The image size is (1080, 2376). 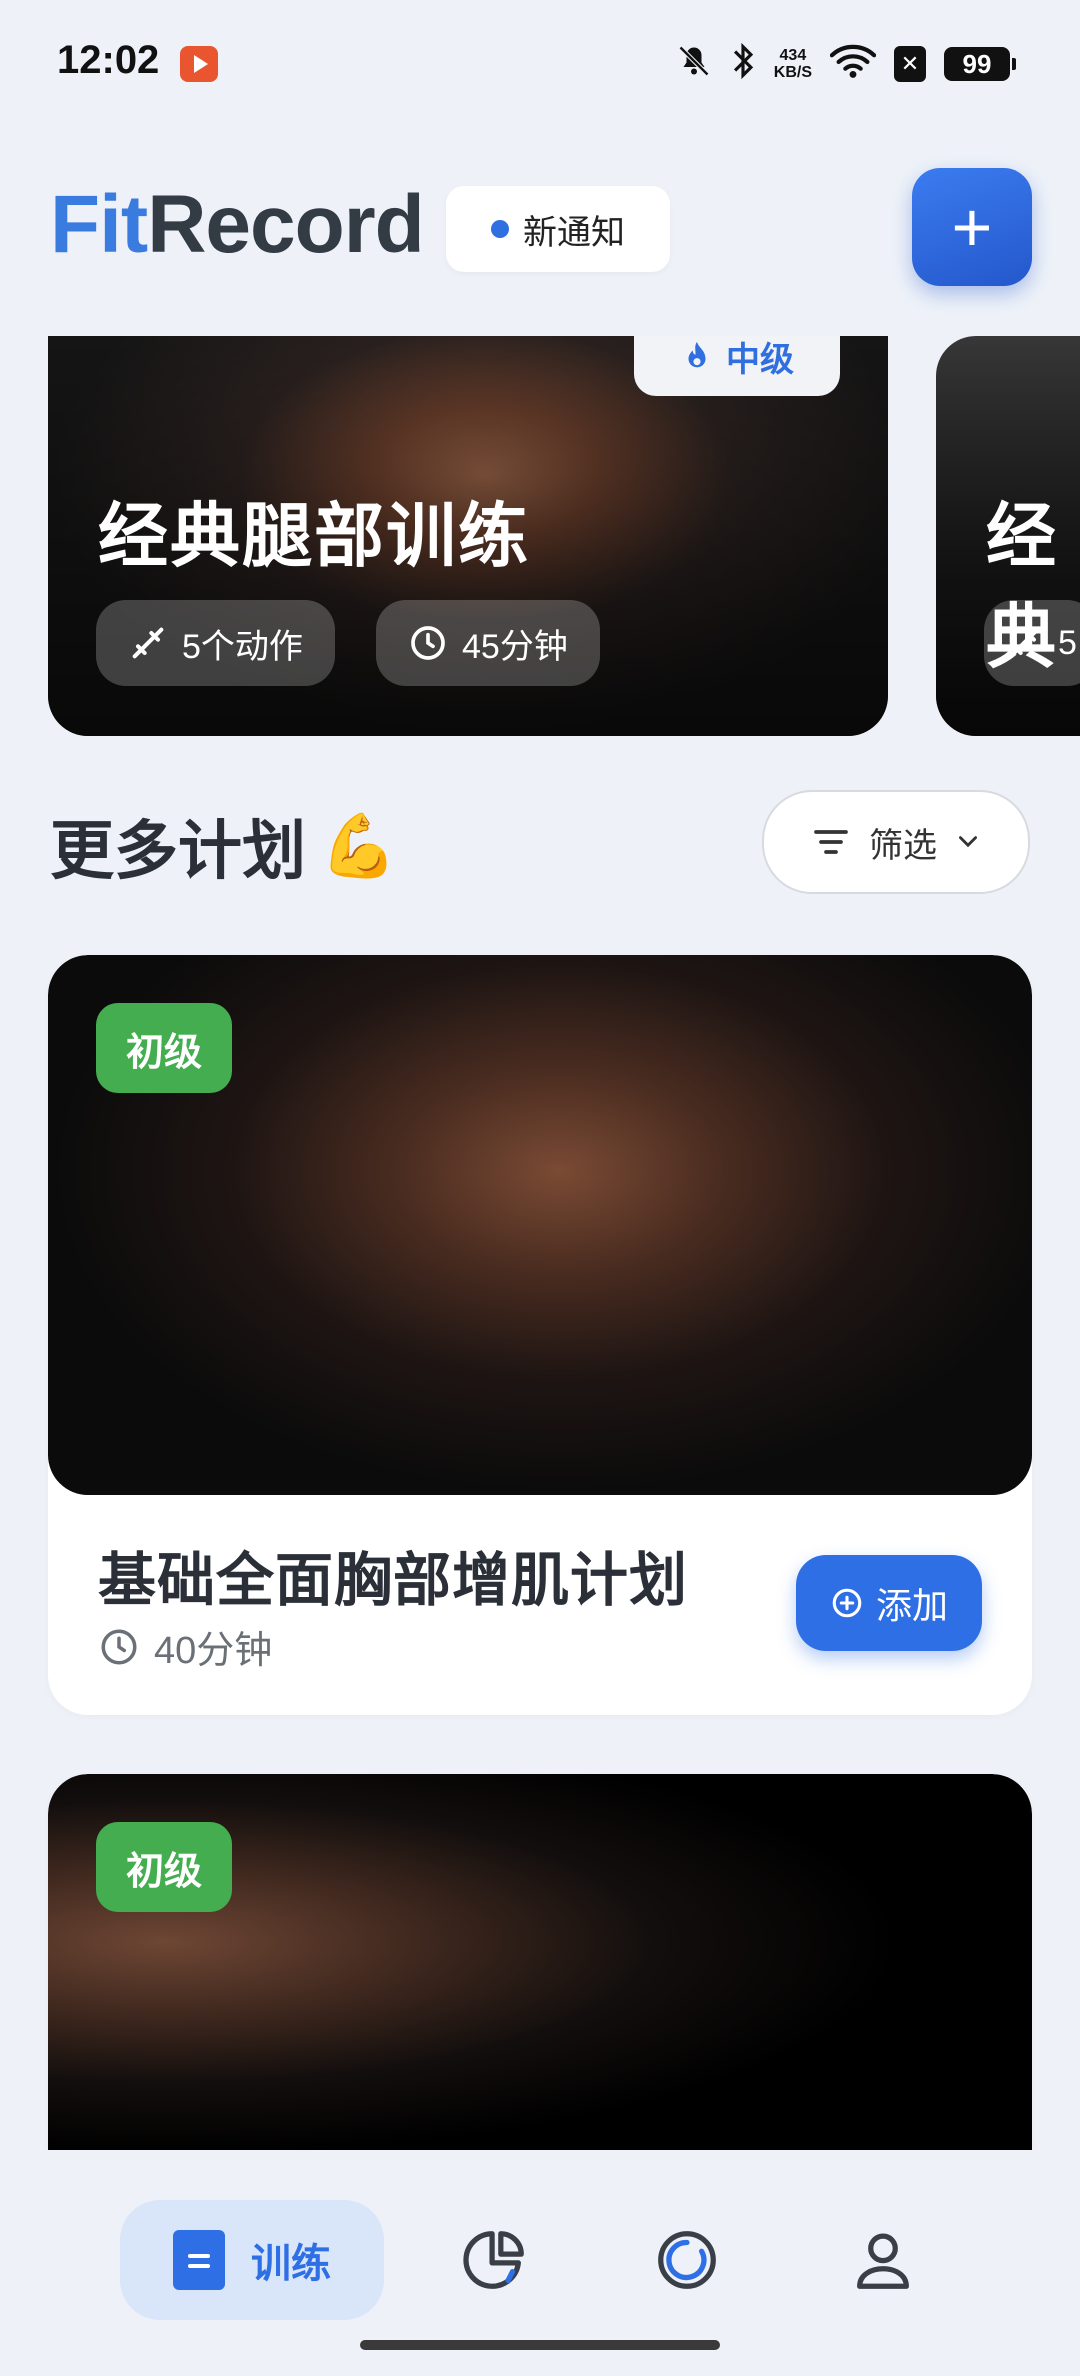 I want to click on status-bar: 12:02 434 KB/S ✕ 99, so click(x=540, y=64).